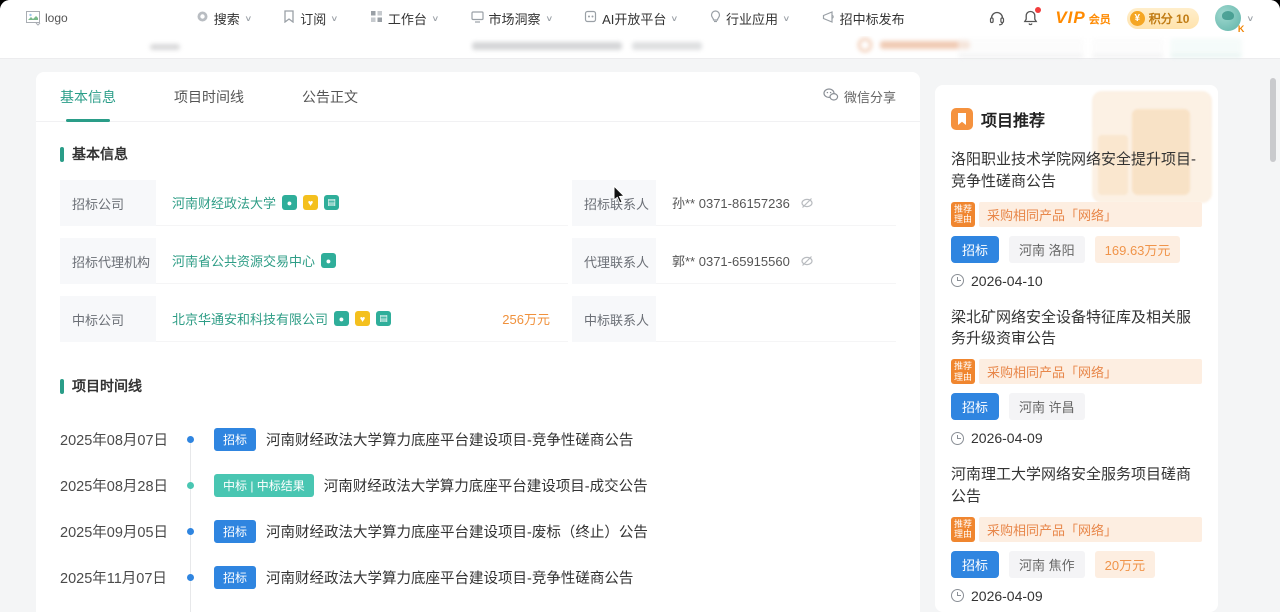 This screenshot has width=1280, height=612. What do you see at coordinates (1099, 20) in the screenshot?
I see `vip-suffix-label: 会员` at bounding box center [1099, 20].